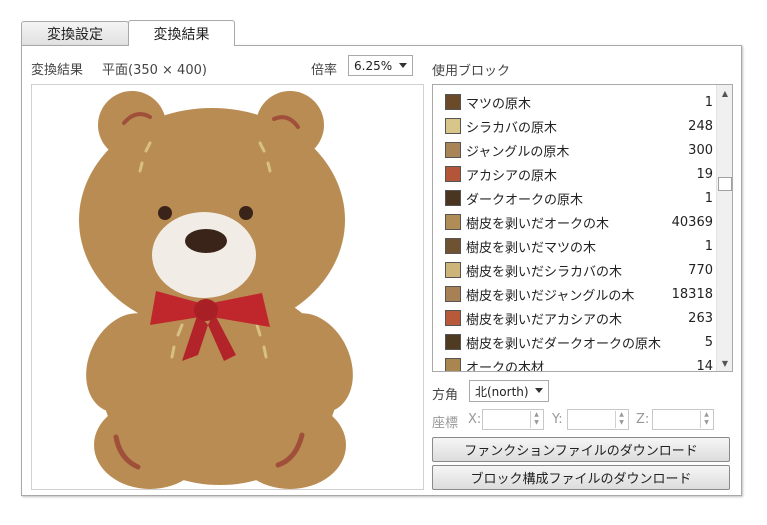 The width and height of the screenshot is (767, 525). I want to click on block-name: ダークオークの原木, so click(525, 200).